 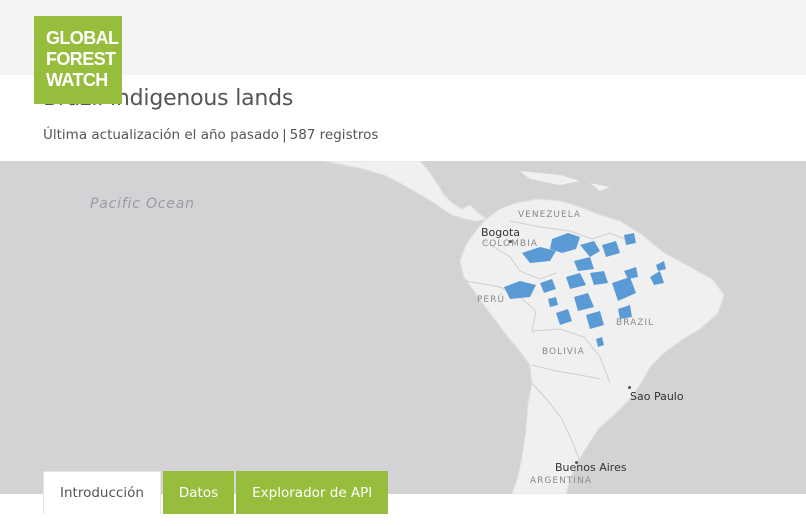 I want to click on land-caribbean-islands, so click(x=565, y=181).